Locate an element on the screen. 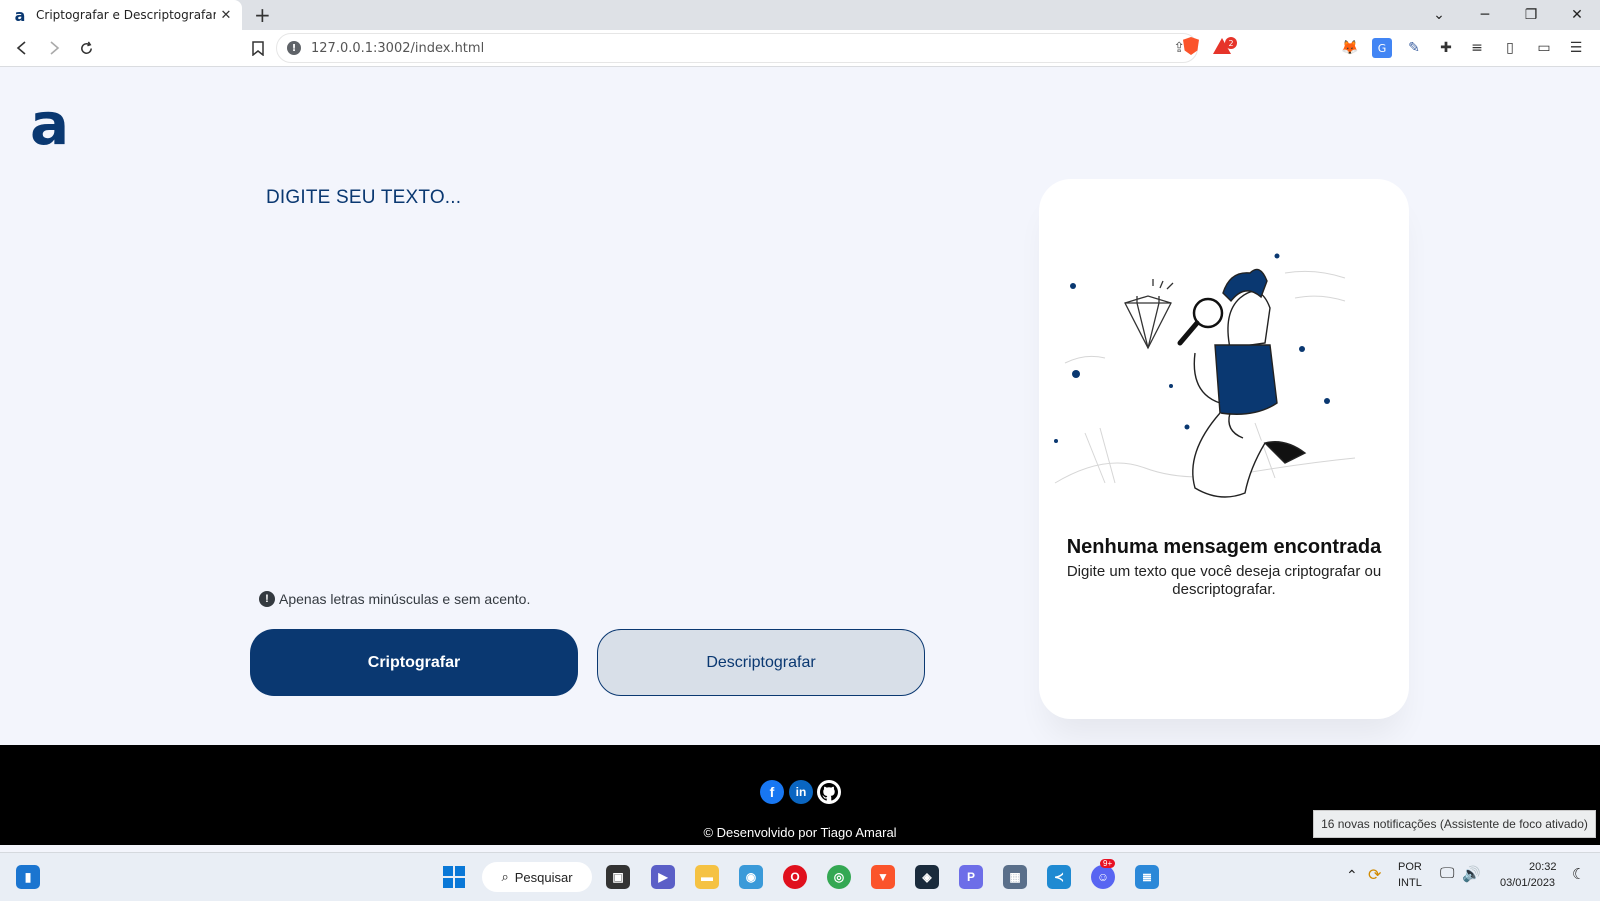  reload-icon is located at coordinates (86, 48).